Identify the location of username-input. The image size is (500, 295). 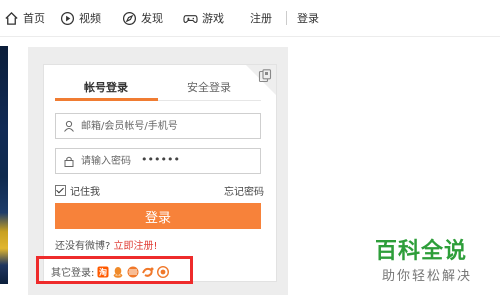
(168, 126).